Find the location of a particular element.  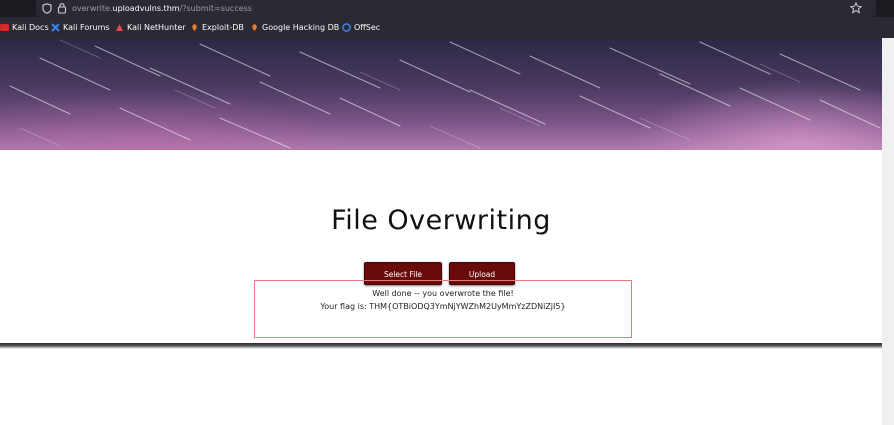

offsec-icon is located at coordinates (346, 27).